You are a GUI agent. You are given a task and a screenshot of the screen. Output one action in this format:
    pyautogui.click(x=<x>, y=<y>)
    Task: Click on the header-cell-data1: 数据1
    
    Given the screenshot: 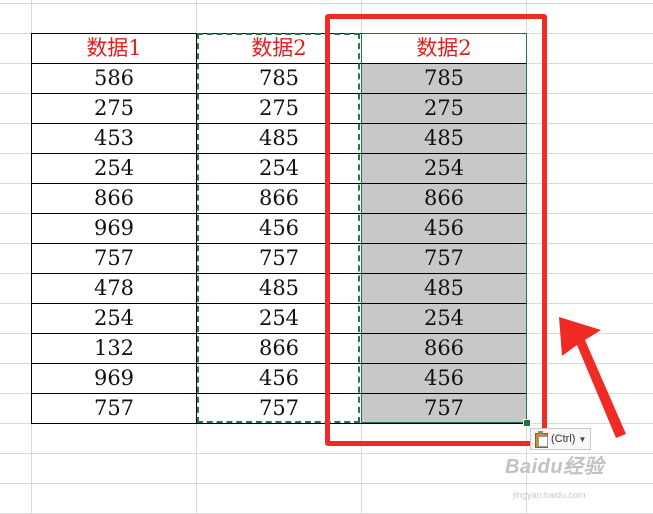 What is the action you would take?
    pyautogui.click(x=114, y=48)
    